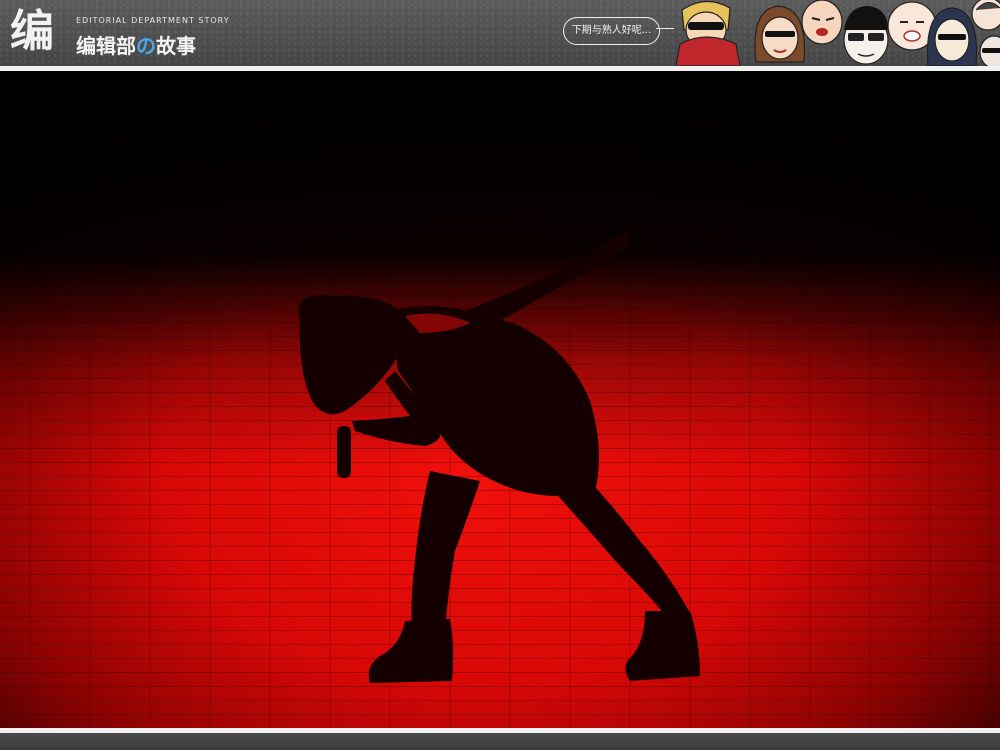  I want to click on character-faces-strip, so click(837, 34).